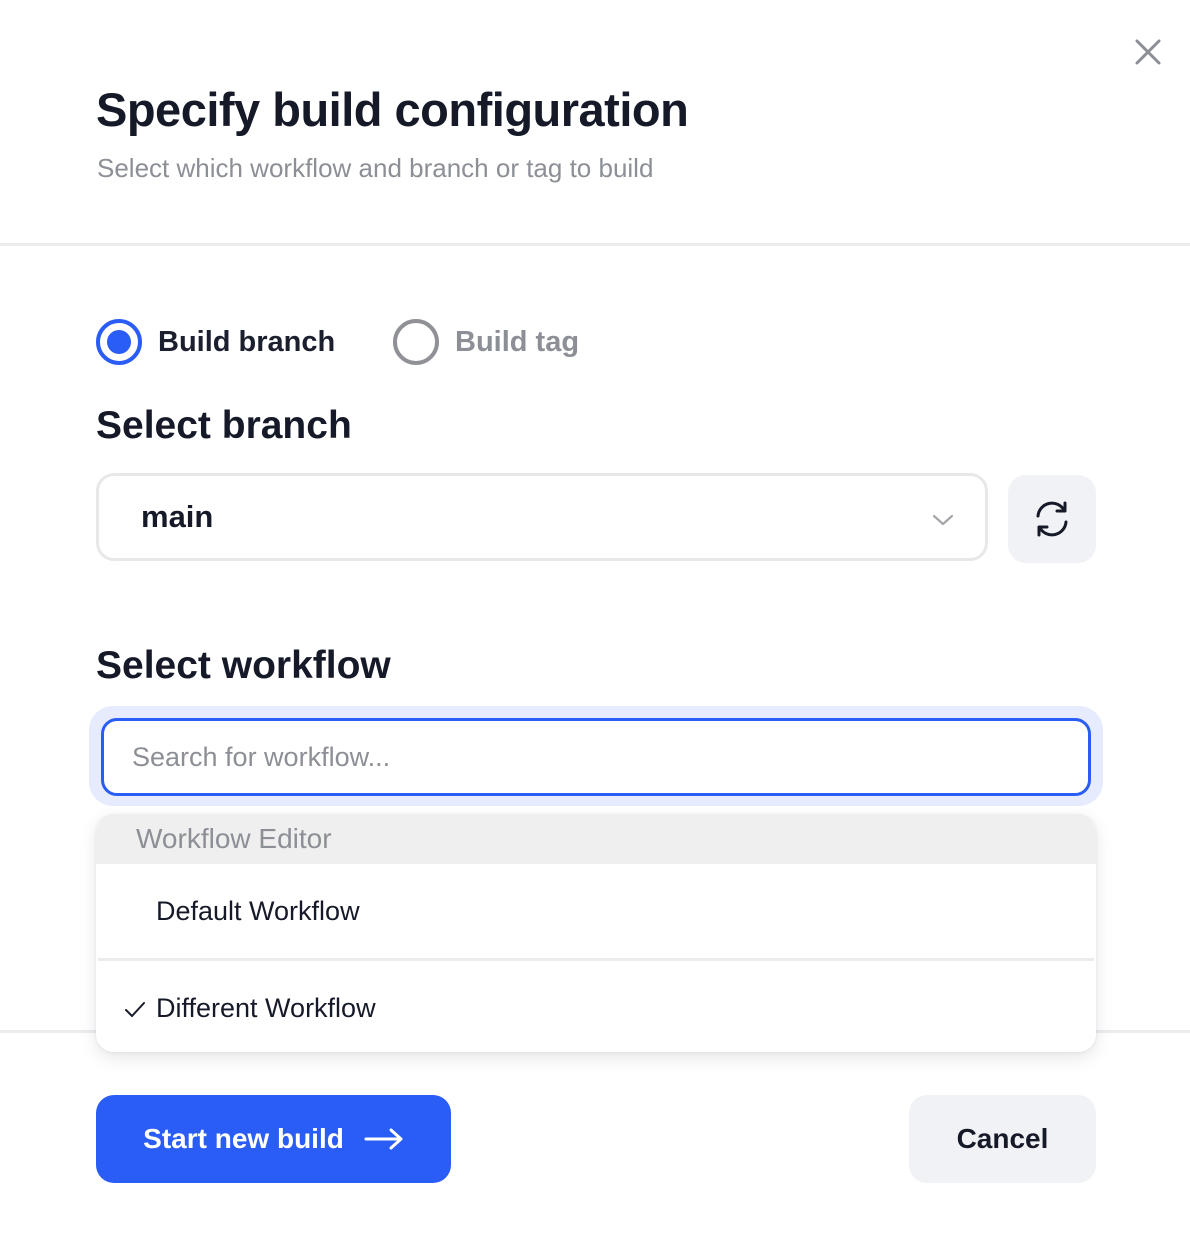  Describe the element at coordinates (392, 109) in the screenshot. I see `dialog-title: Specify build configuration` at that location.